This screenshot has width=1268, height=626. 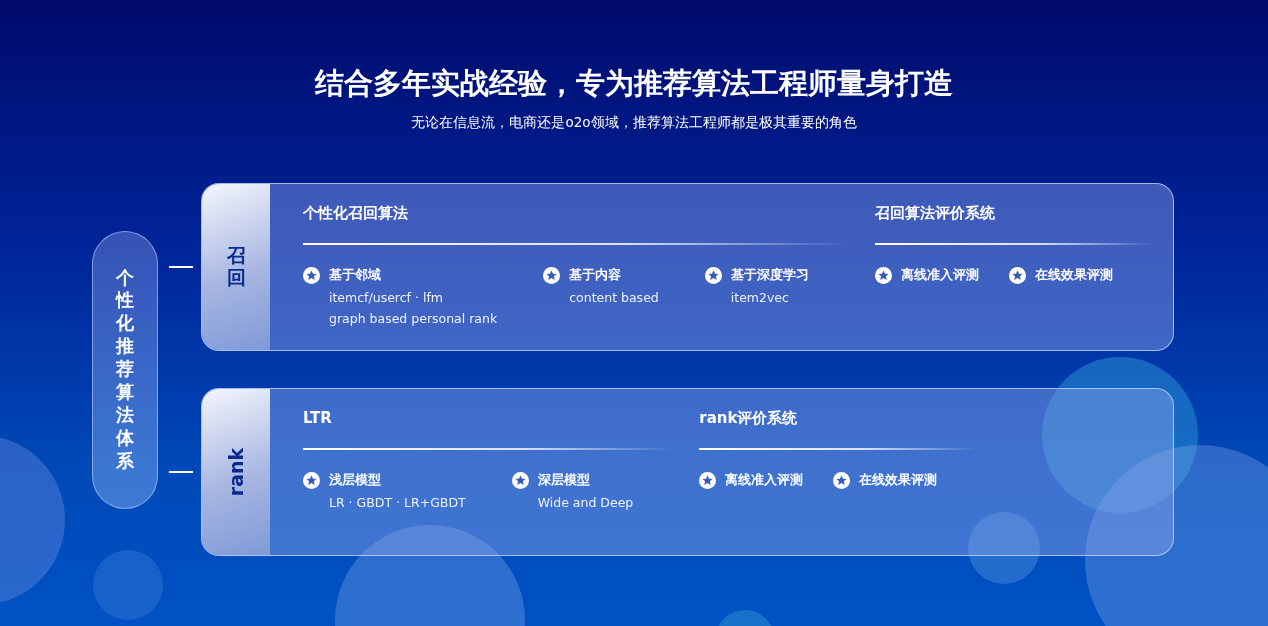 What do you see at coordinates (318, 419) in the screenshot?
I see `section-title: LTR` at bounding box center [318, 419].